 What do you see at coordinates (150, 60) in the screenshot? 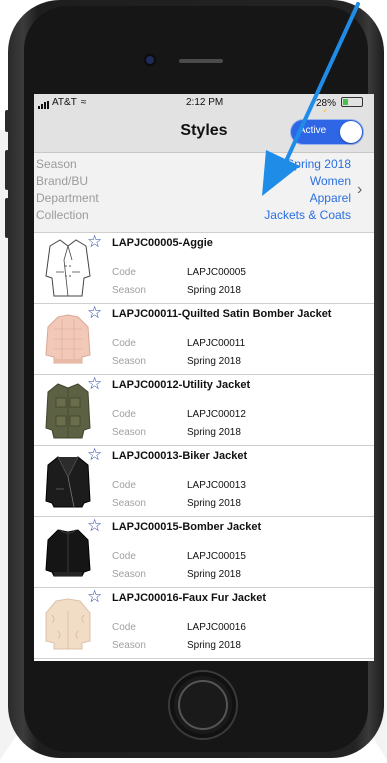
I see `front-camera` at bounding box center [150, 60].